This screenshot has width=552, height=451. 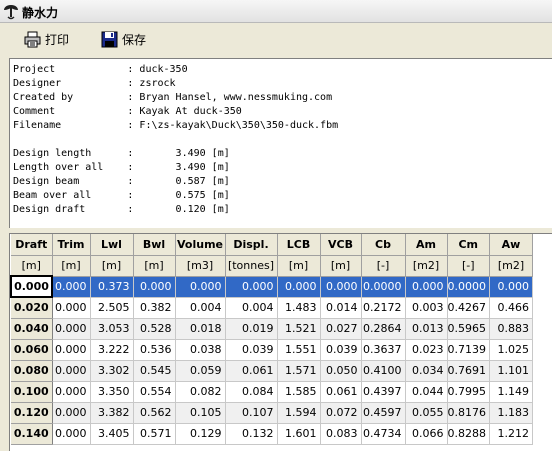 I want to click on table-cell: 0.084, so click(x=251, y=392).